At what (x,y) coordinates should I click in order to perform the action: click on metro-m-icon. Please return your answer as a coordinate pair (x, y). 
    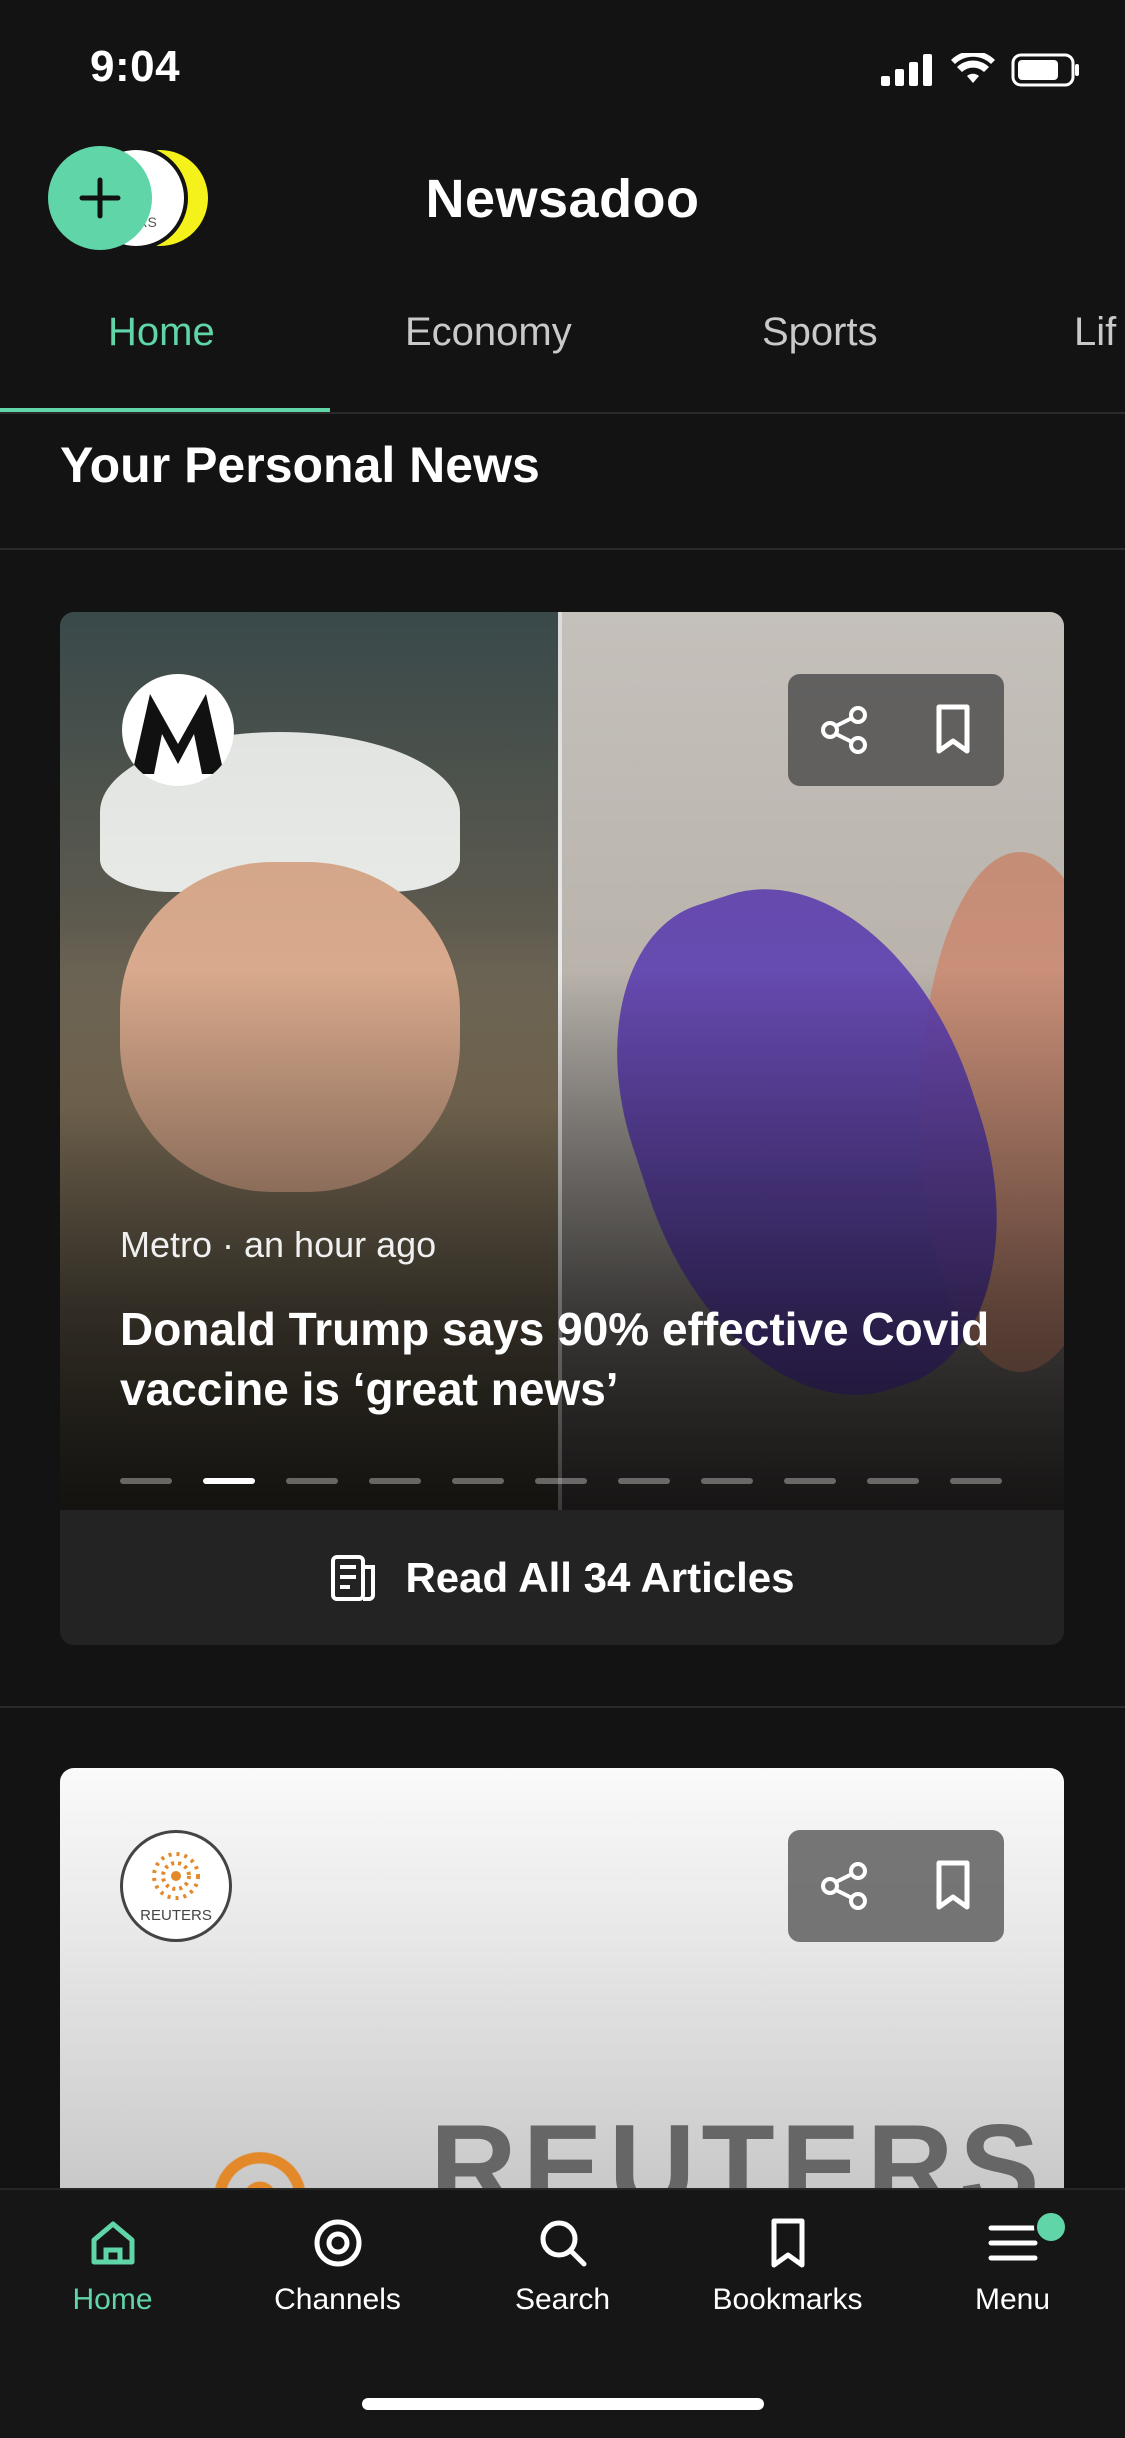
    Looking at the image, I should click on (178, 734).